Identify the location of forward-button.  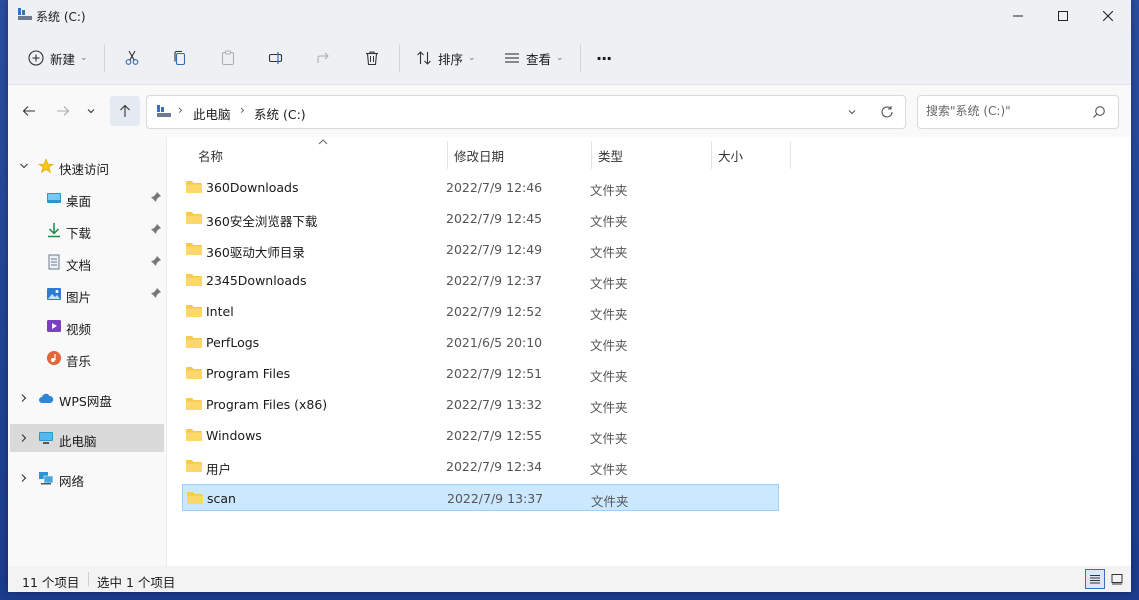
(63, 111).